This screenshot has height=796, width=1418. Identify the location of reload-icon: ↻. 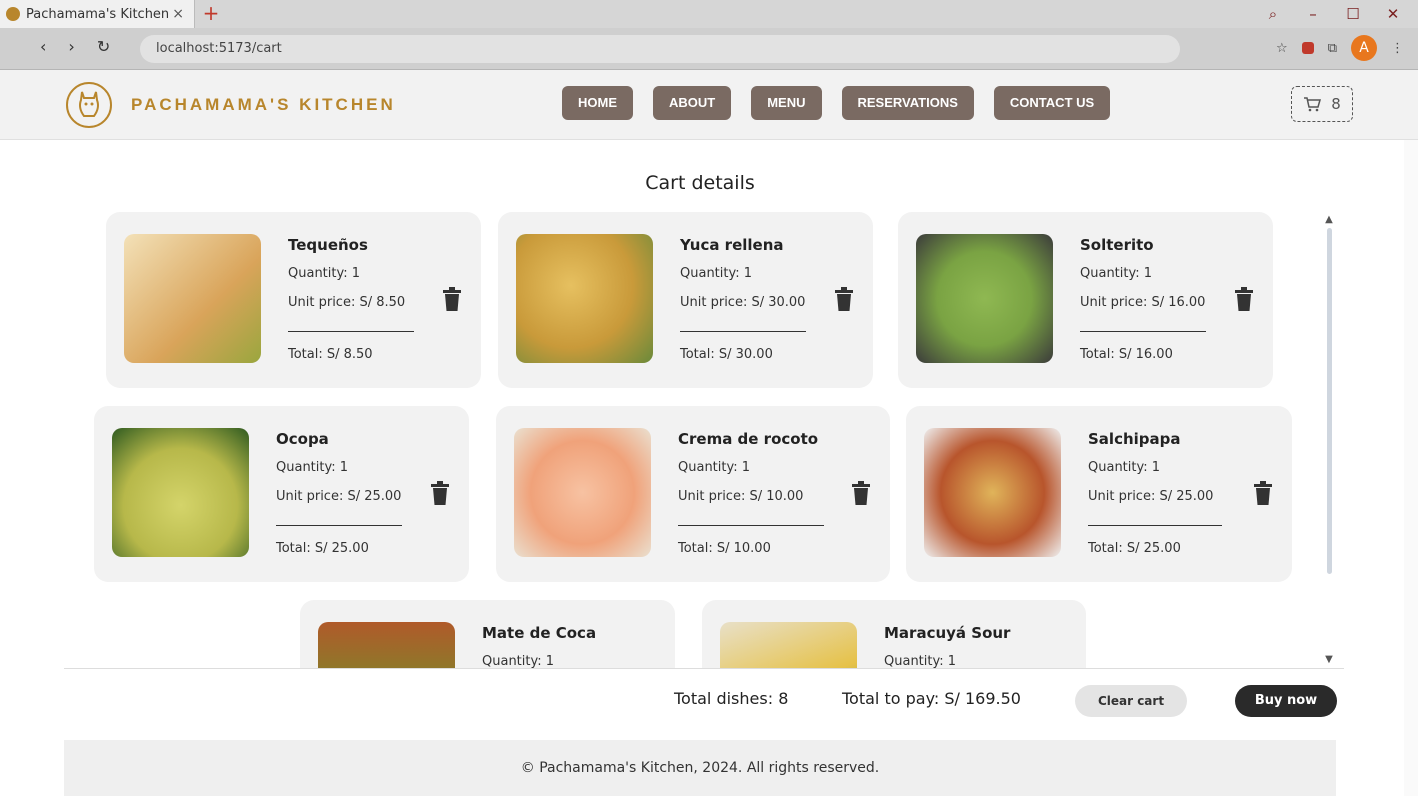
(103, 46).